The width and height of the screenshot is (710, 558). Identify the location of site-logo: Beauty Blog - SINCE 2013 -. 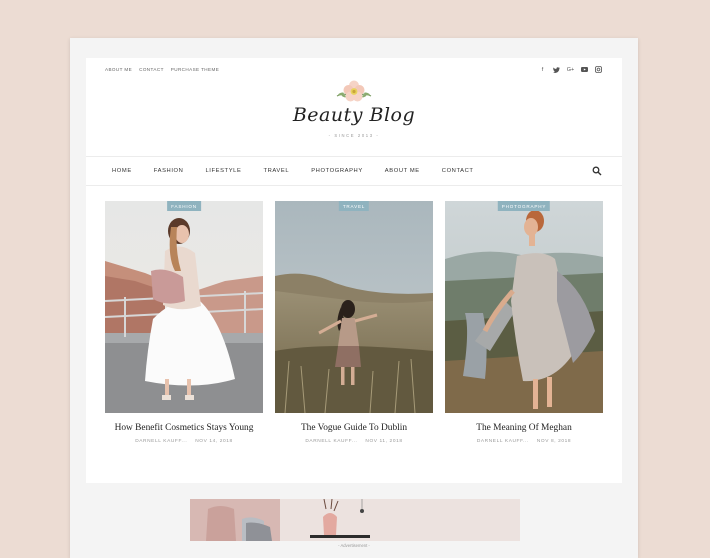
(354, 112).